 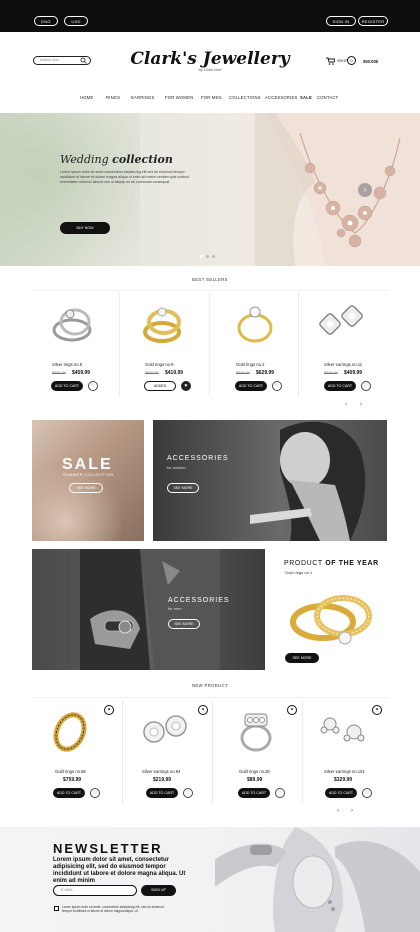 I want to click on nav-home: HOME, so click(x=86, y=97).